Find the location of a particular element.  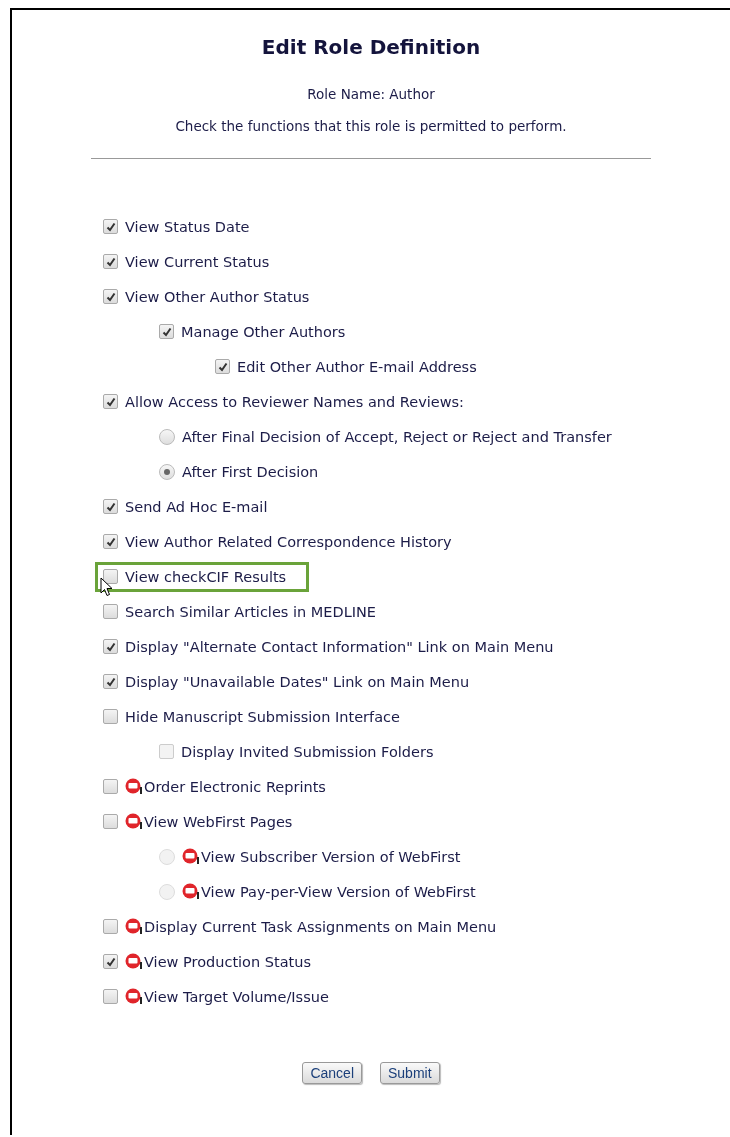

option-label: Hide Manuscript Submission Interface is located at coordinates (262, 716).